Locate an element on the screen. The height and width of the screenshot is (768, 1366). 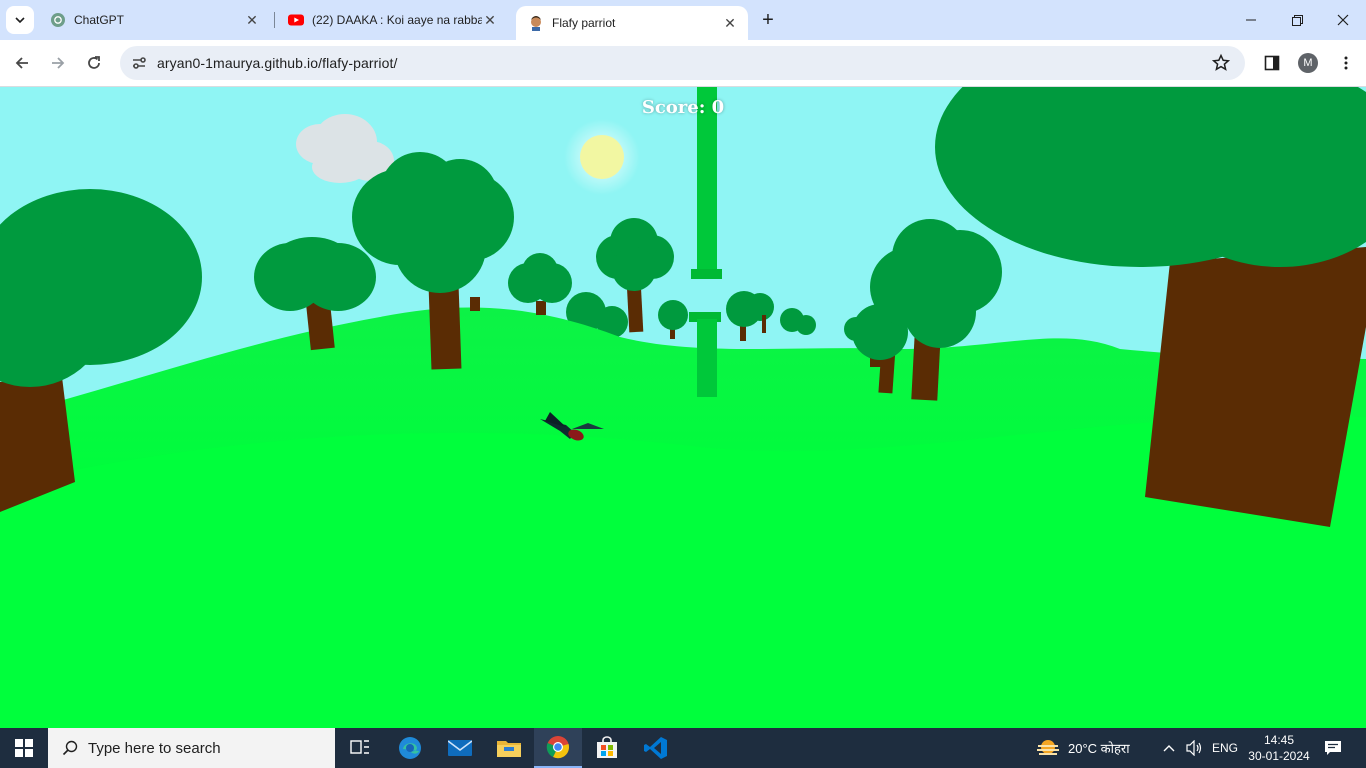
minimize-icon is located at coordinates (1251, 20).